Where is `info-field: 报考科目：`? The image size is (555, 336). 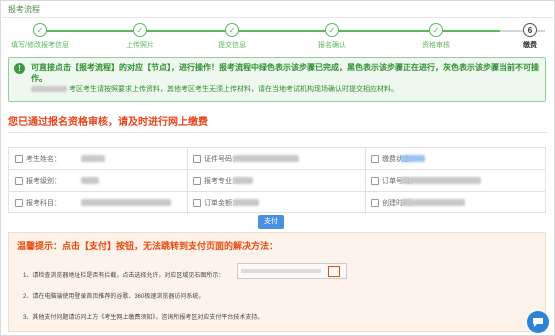 info-field: 报考科目： is located at coordinates (38, 203).